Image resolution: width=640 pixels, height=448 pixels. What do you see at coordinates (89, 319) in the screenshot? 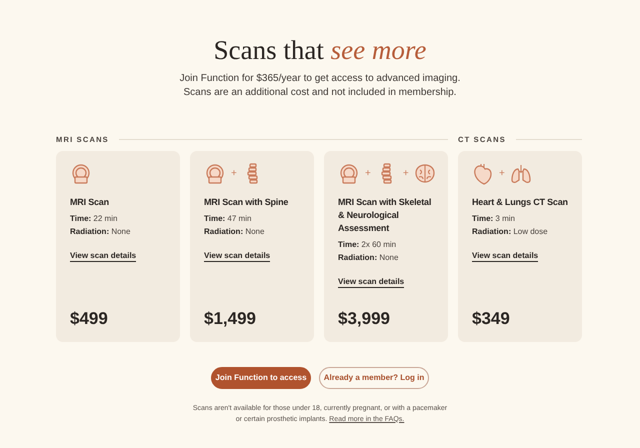
I see `price: $499` at bounding box center [89, 319].